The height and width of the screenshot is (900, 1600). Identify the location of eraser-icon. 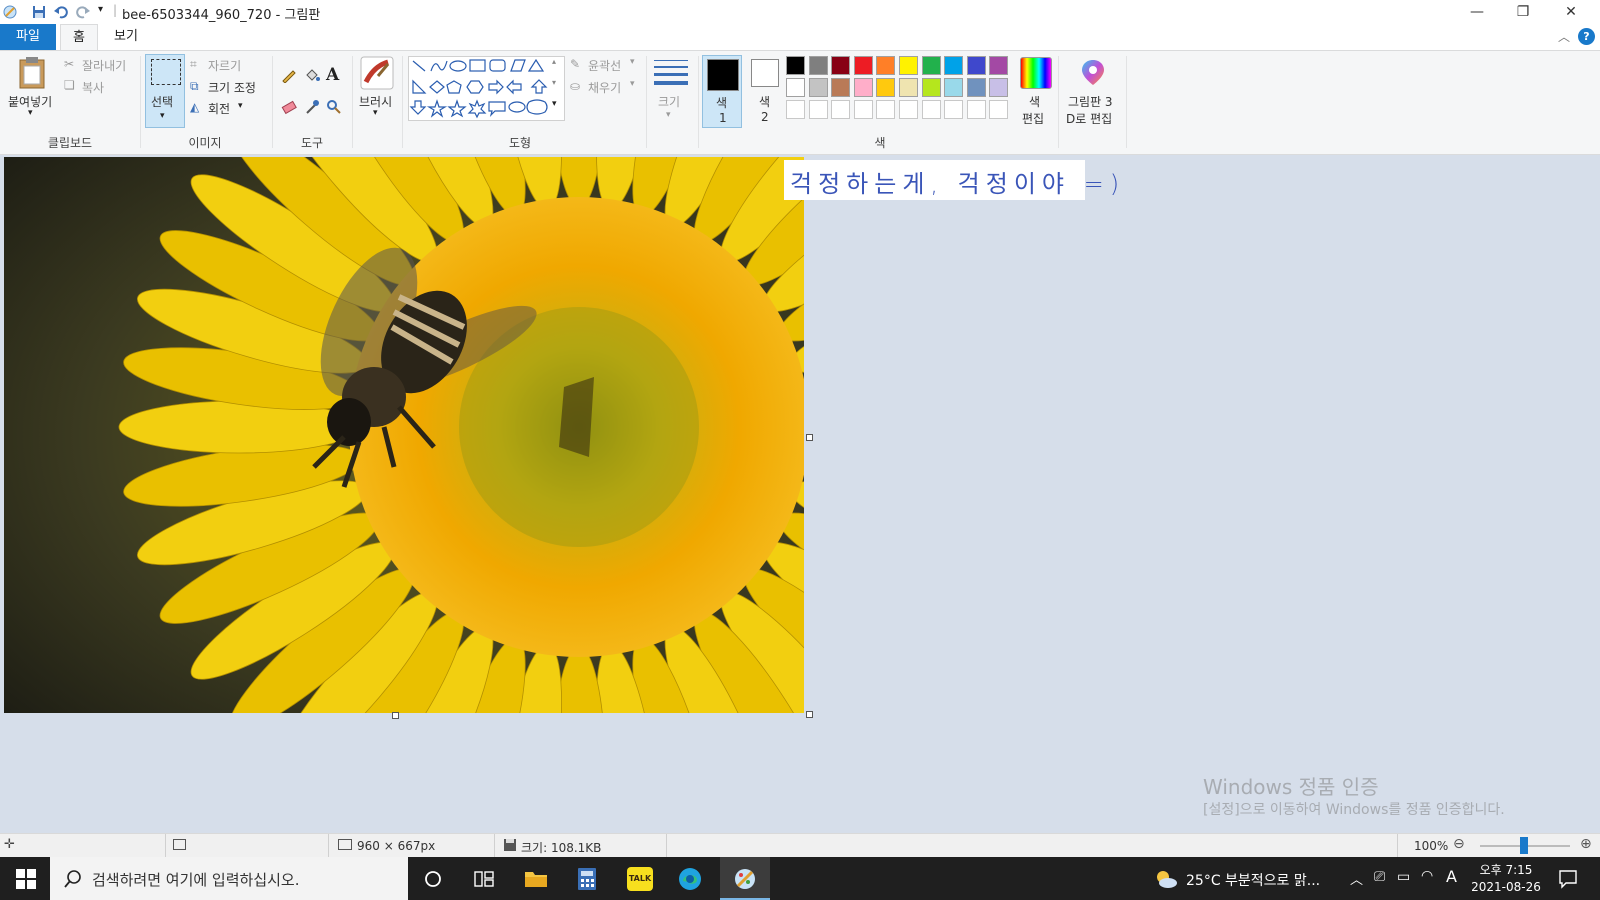
(289, 107).